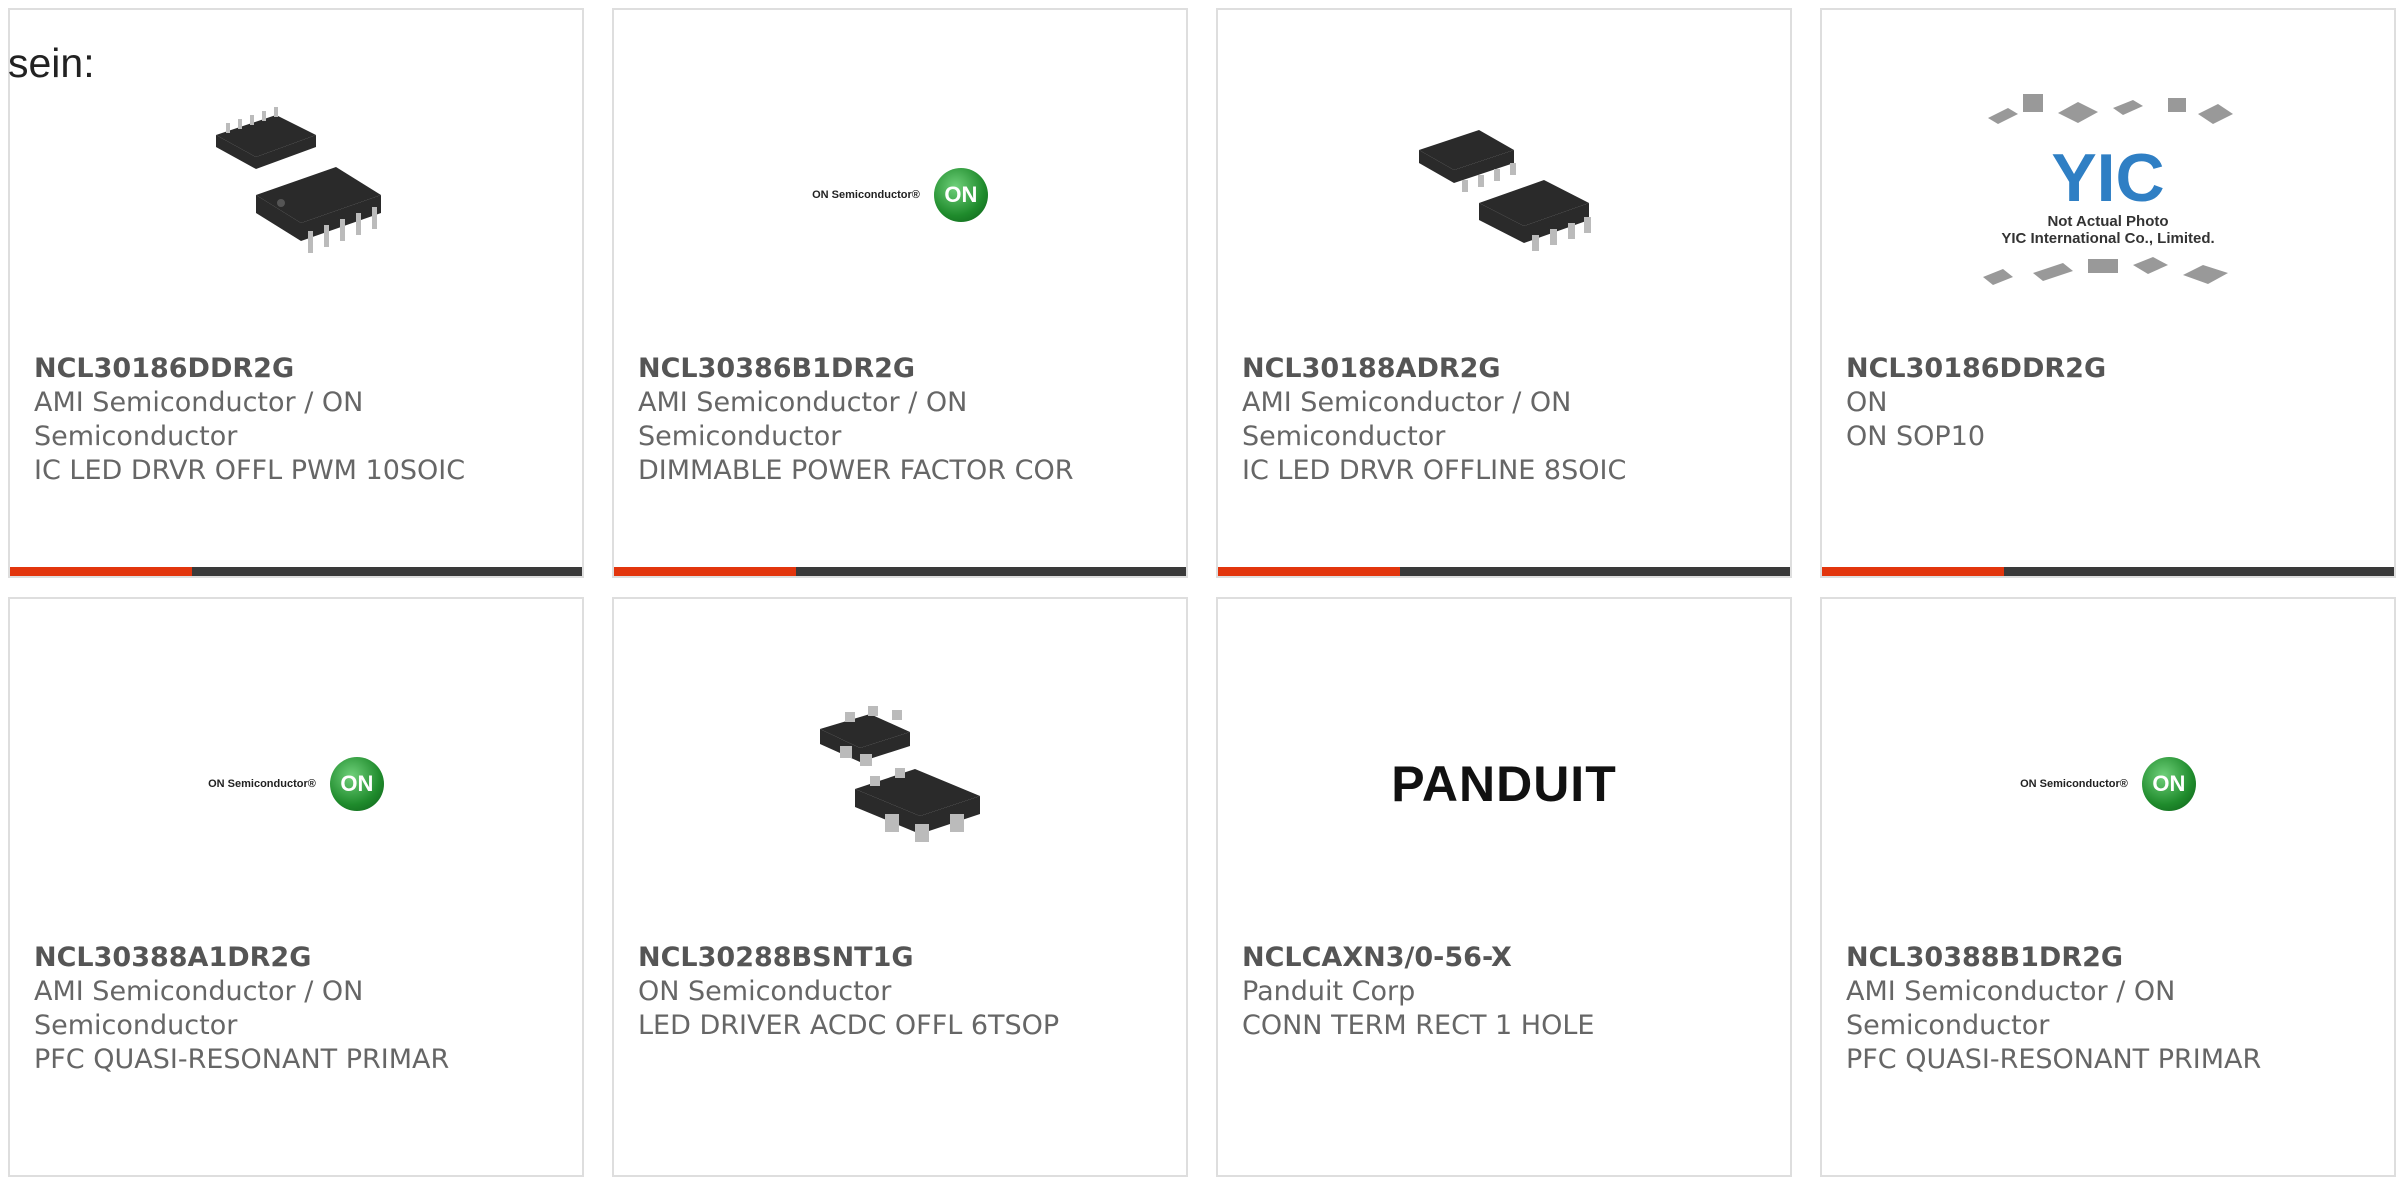 This screenshot has width=2400, height=1177. I want to click on description: IC LED DRVR OFFL PWM 10SOIC, so click(250, 470).